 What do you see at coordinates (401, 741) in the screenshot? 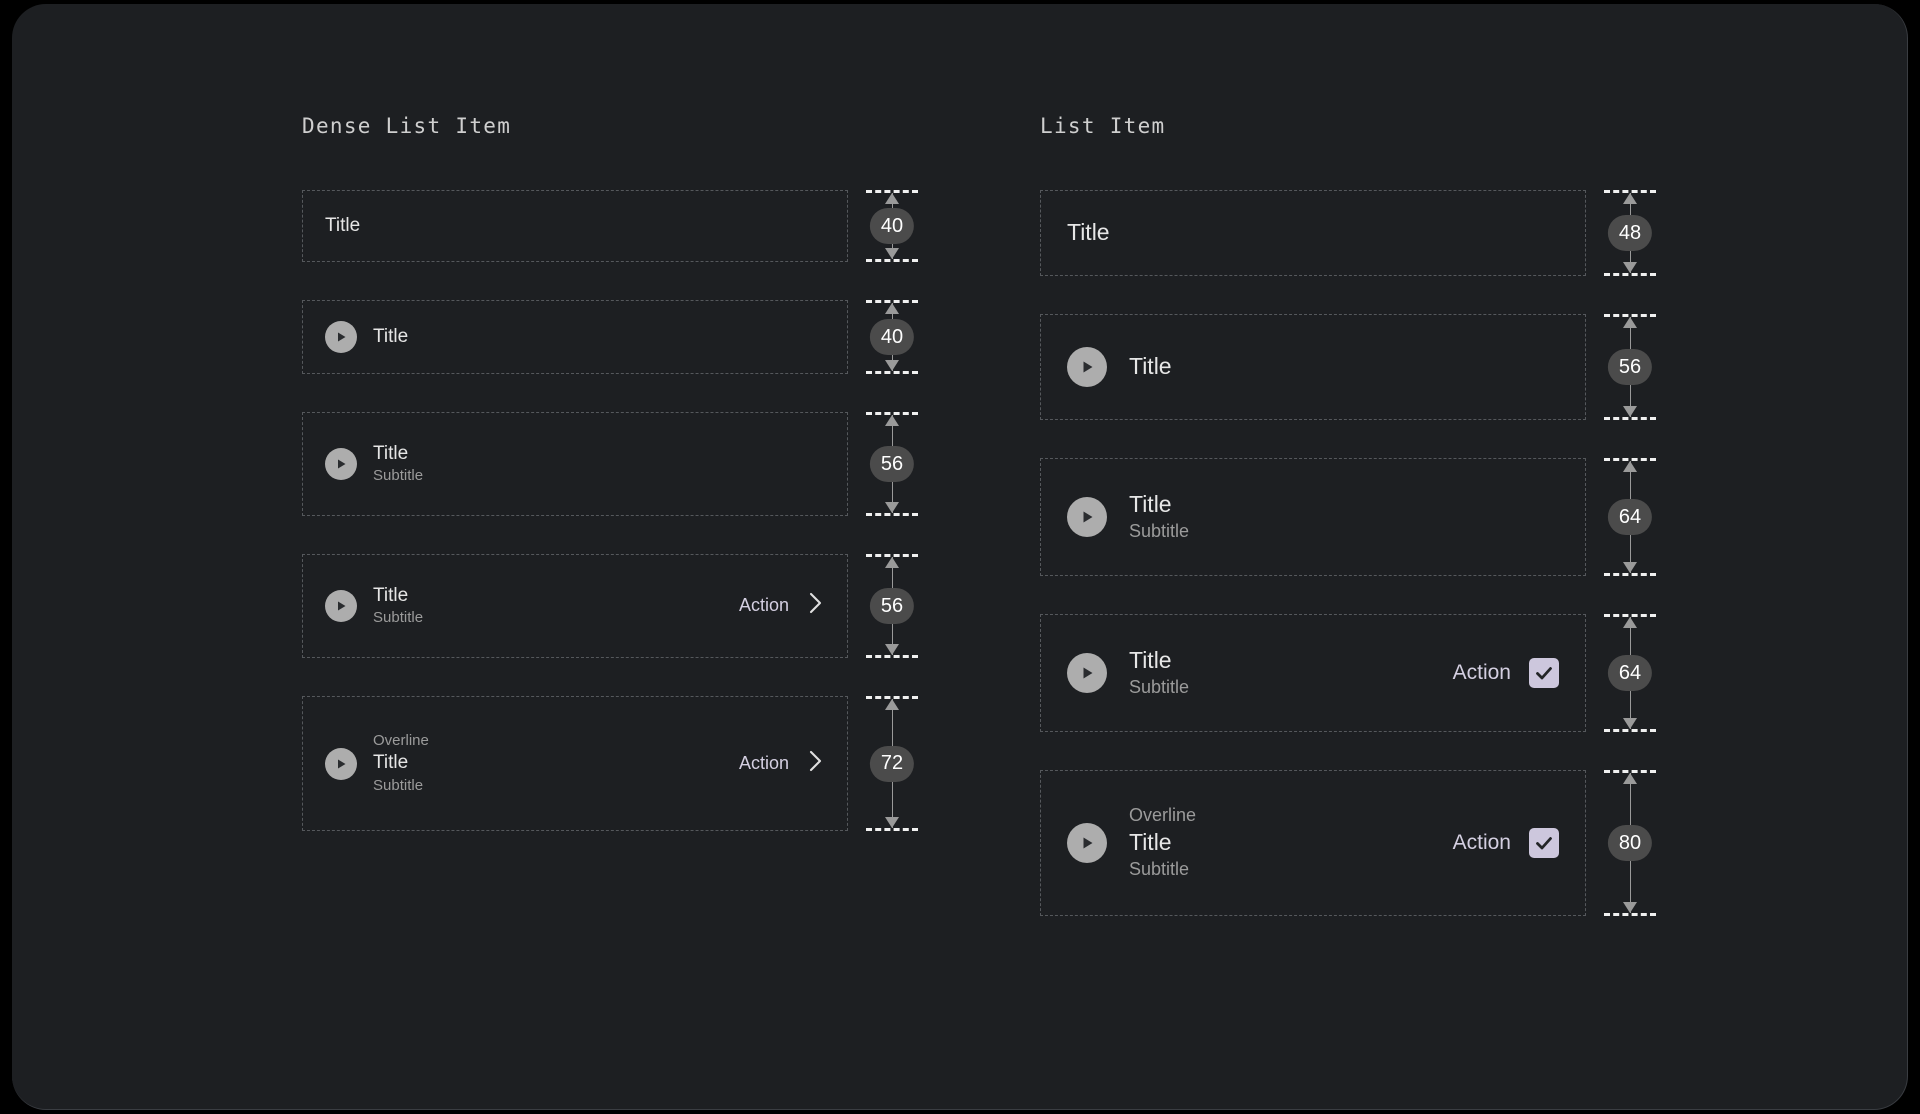
I see `list-item-overline: Overline` at bounding box center [401, 741].